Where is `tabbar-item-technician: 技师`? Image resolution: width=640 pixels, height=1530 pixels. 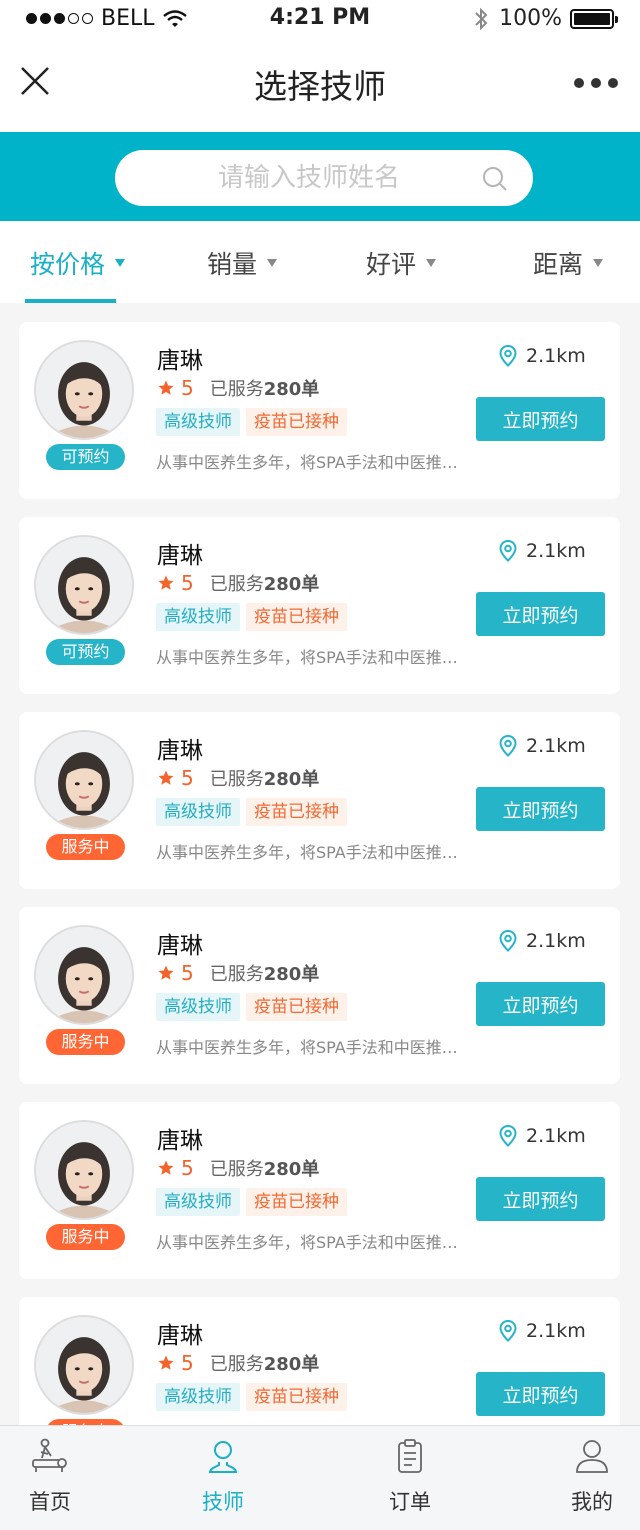 tabbar-item-technician: 技师 is located at coordinates (223, 1477).